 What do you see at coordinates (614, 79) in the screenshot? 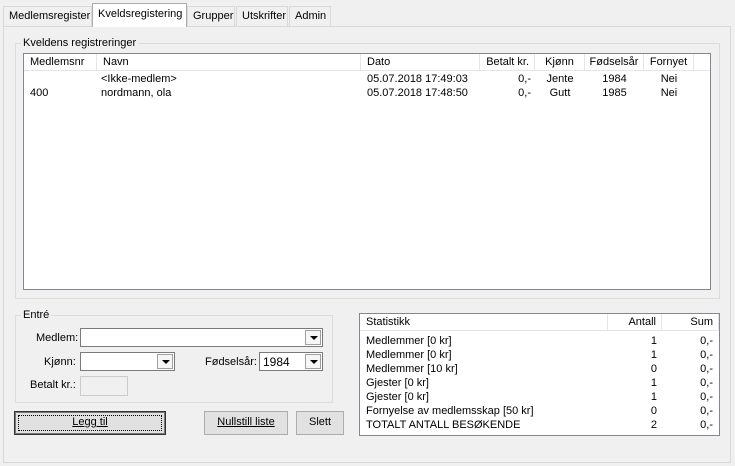
I see `cell-fodselsar: 1984` at bounding box center [614, 79].